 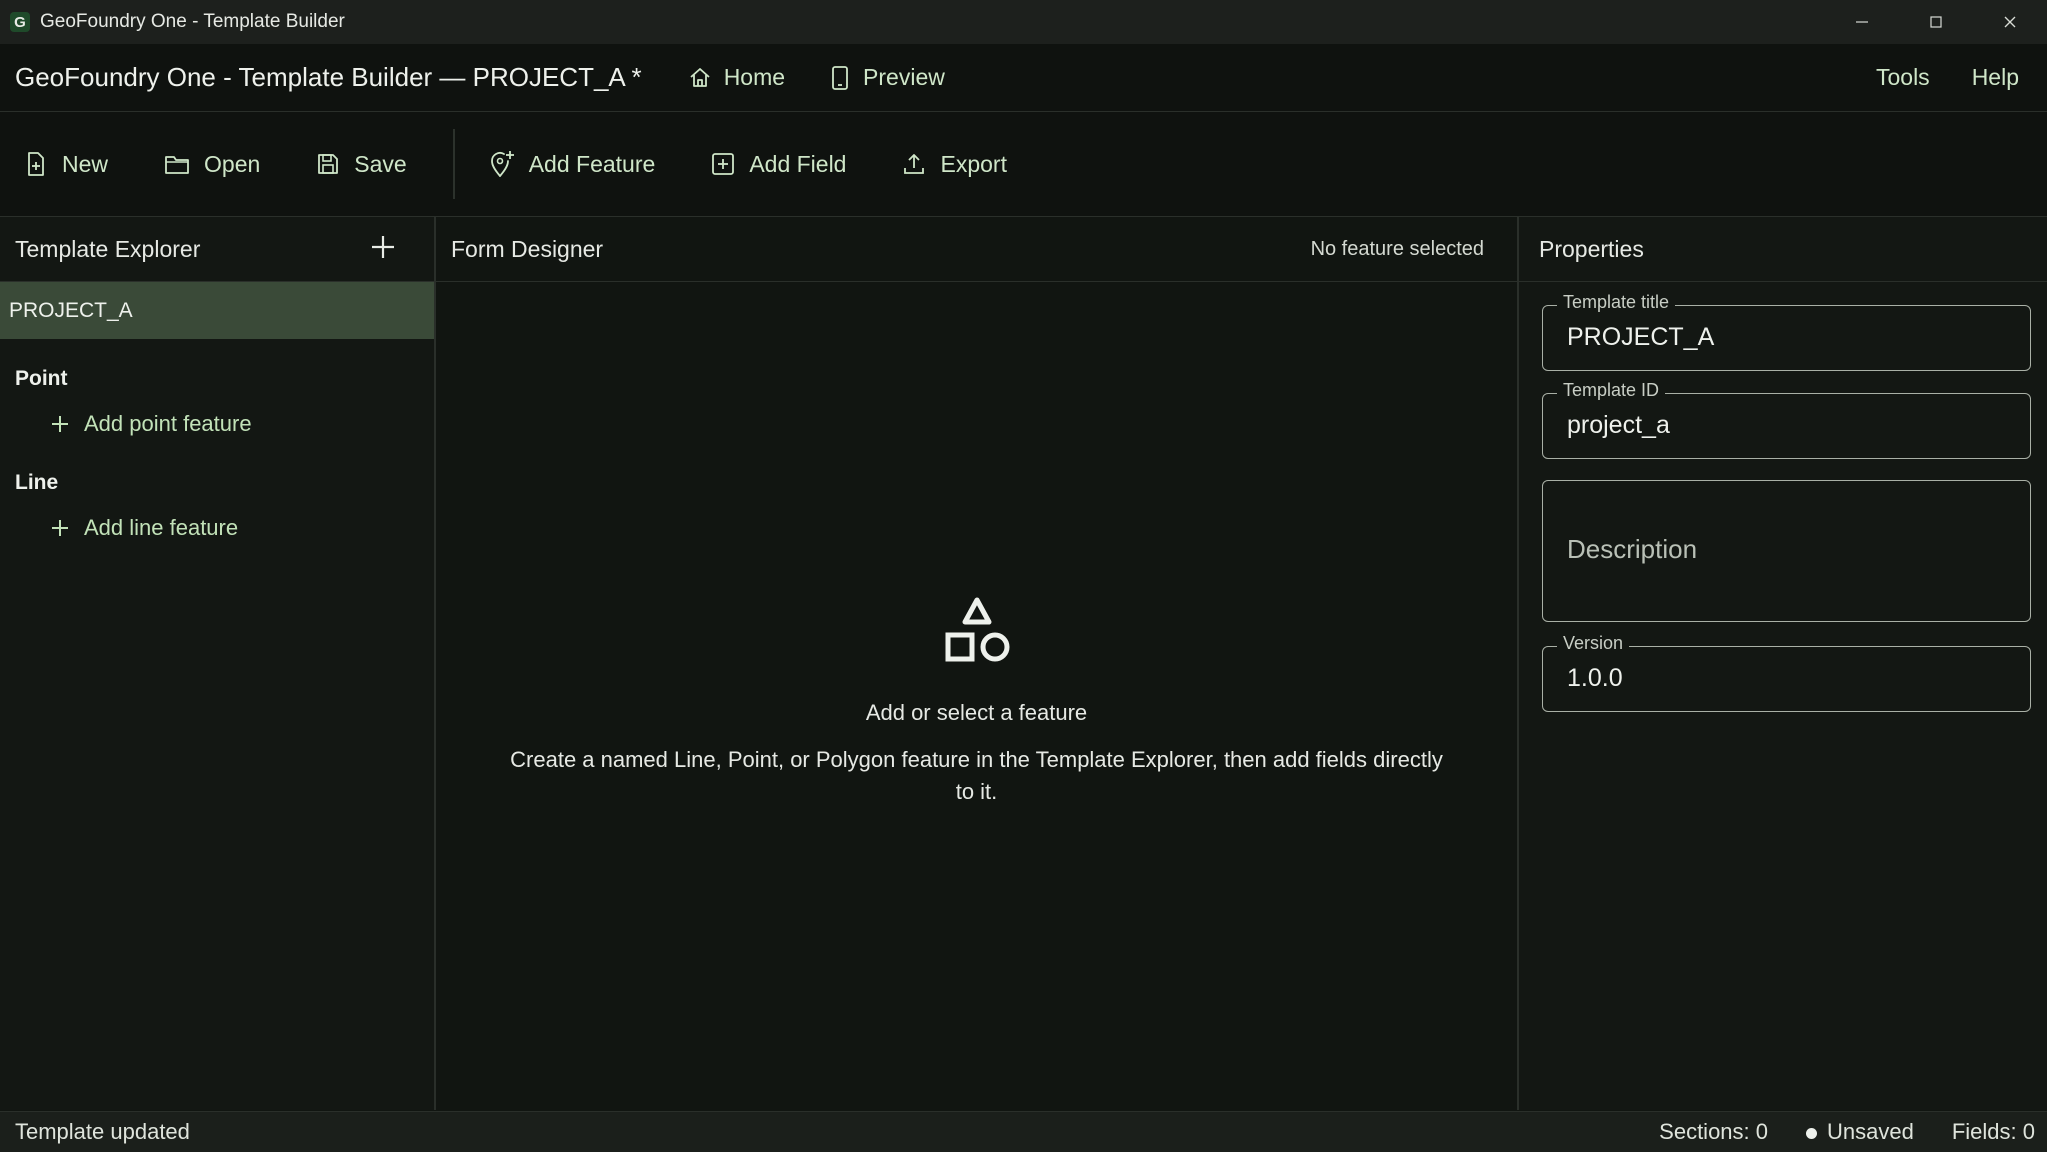 What do you see at coordinates (1023, 22) in the screenshot?
I see `window-titlebar: G GeoFoundry One - Template Builder` at bounding box center [1023, 22].